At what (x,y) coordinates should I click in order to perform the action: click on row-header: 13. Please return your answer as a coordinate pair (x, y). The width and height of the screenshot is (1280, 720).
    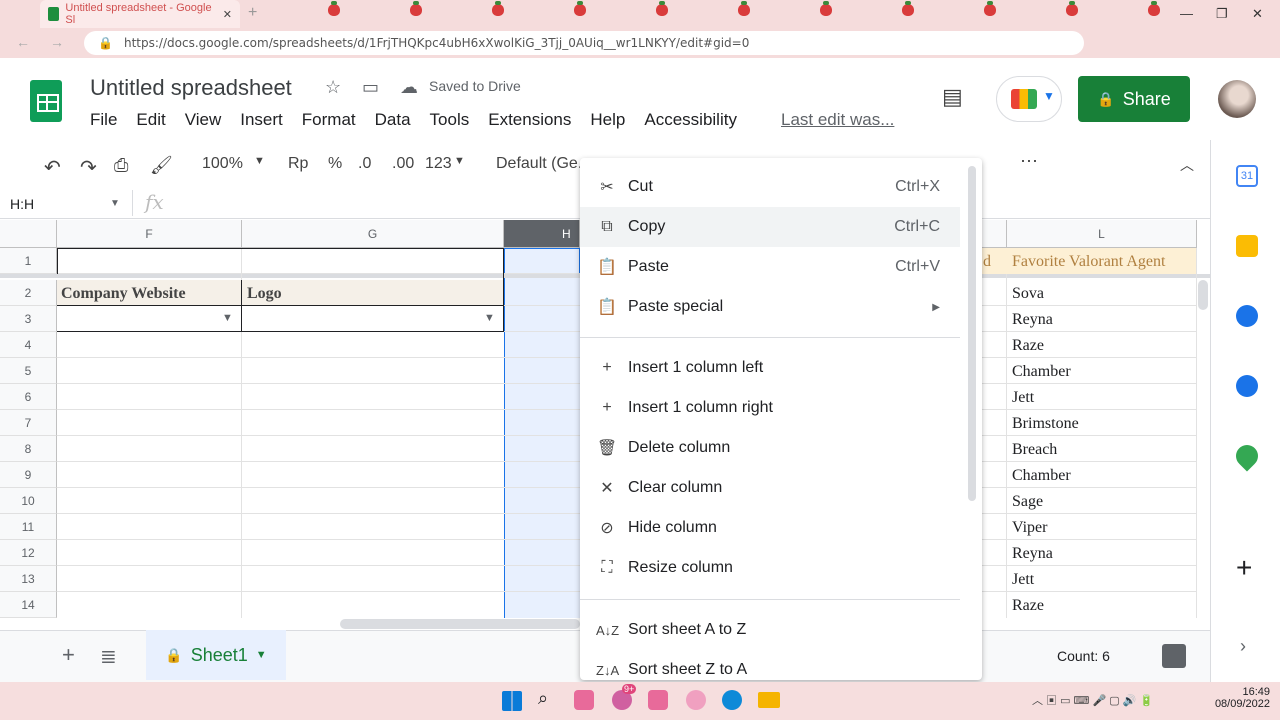
    Looking at the image, I should click on (28, 579).